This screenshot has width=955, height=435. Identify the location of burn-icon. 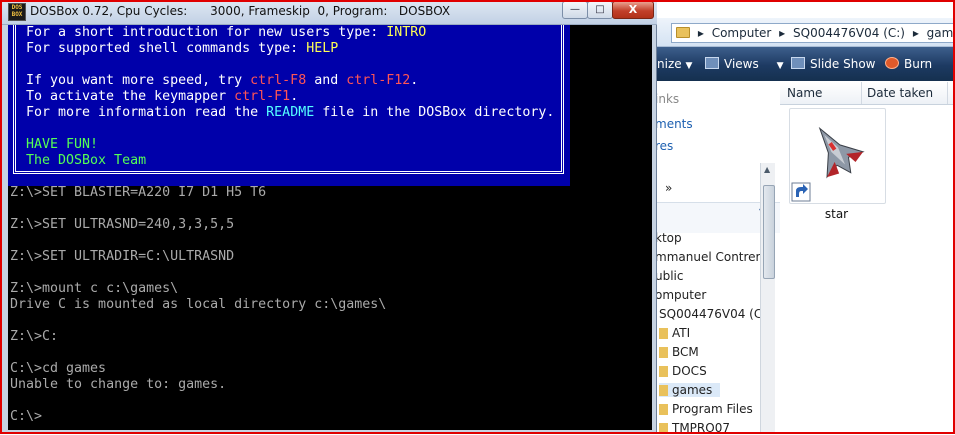
(892, 63).